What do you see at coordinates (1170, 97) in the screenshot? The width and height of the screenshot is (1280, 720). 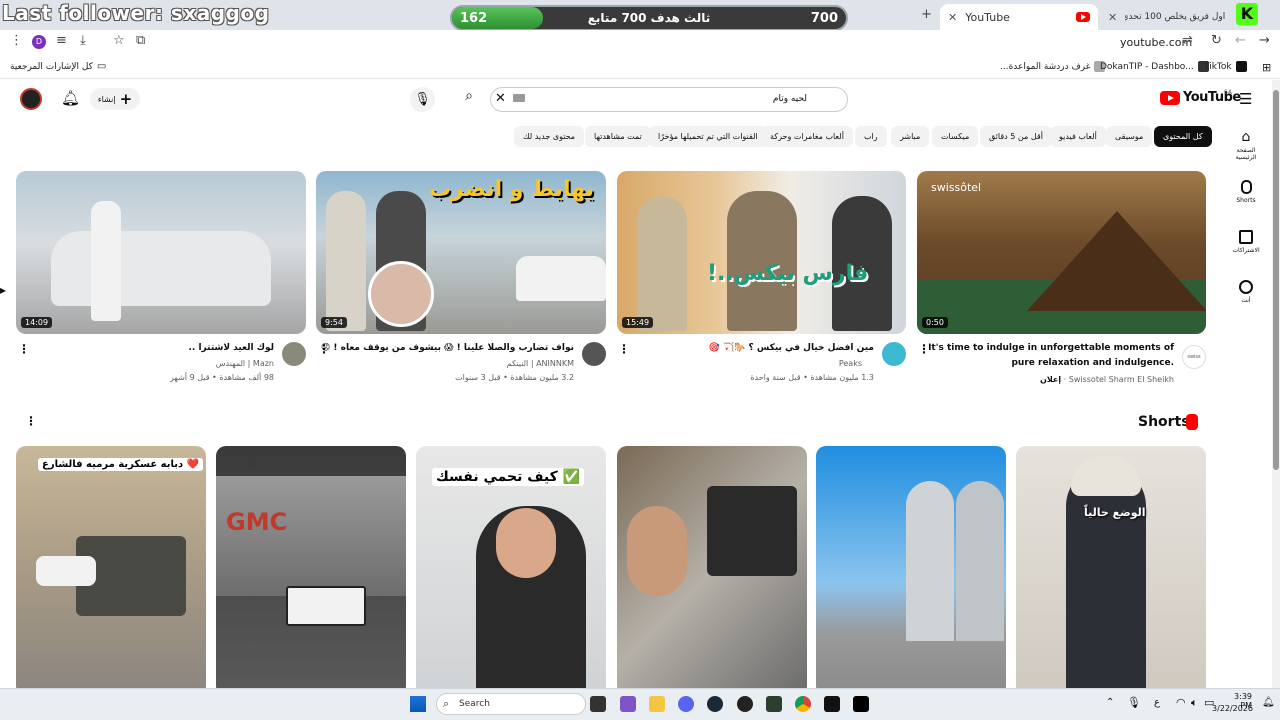 I see `youtube-logo-icon` at bounding box center [1170, 97].